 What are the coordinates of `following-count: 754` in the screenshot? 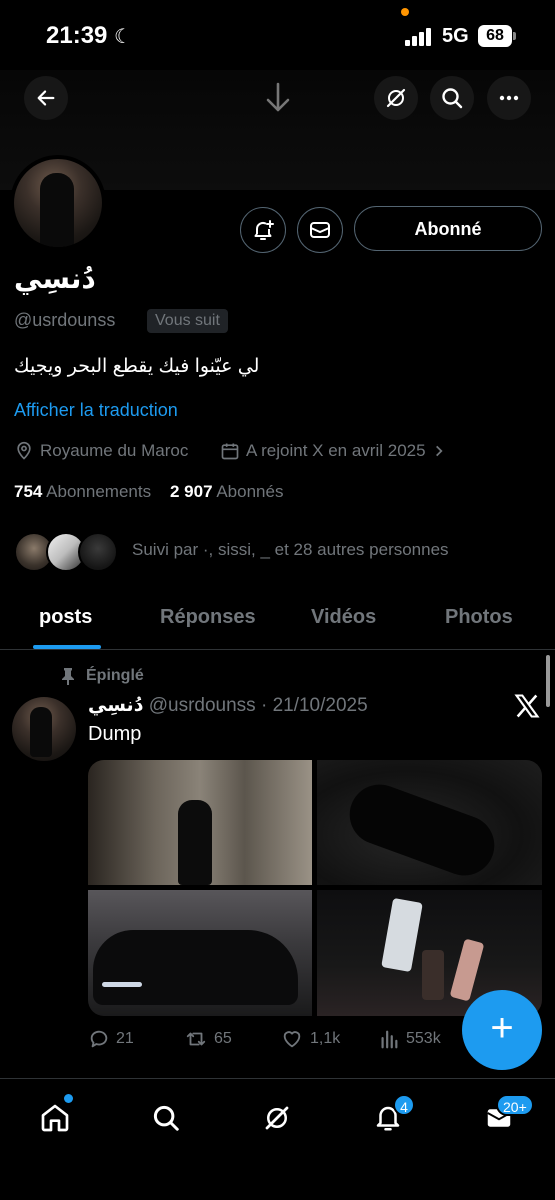 It's located at (28, 491).